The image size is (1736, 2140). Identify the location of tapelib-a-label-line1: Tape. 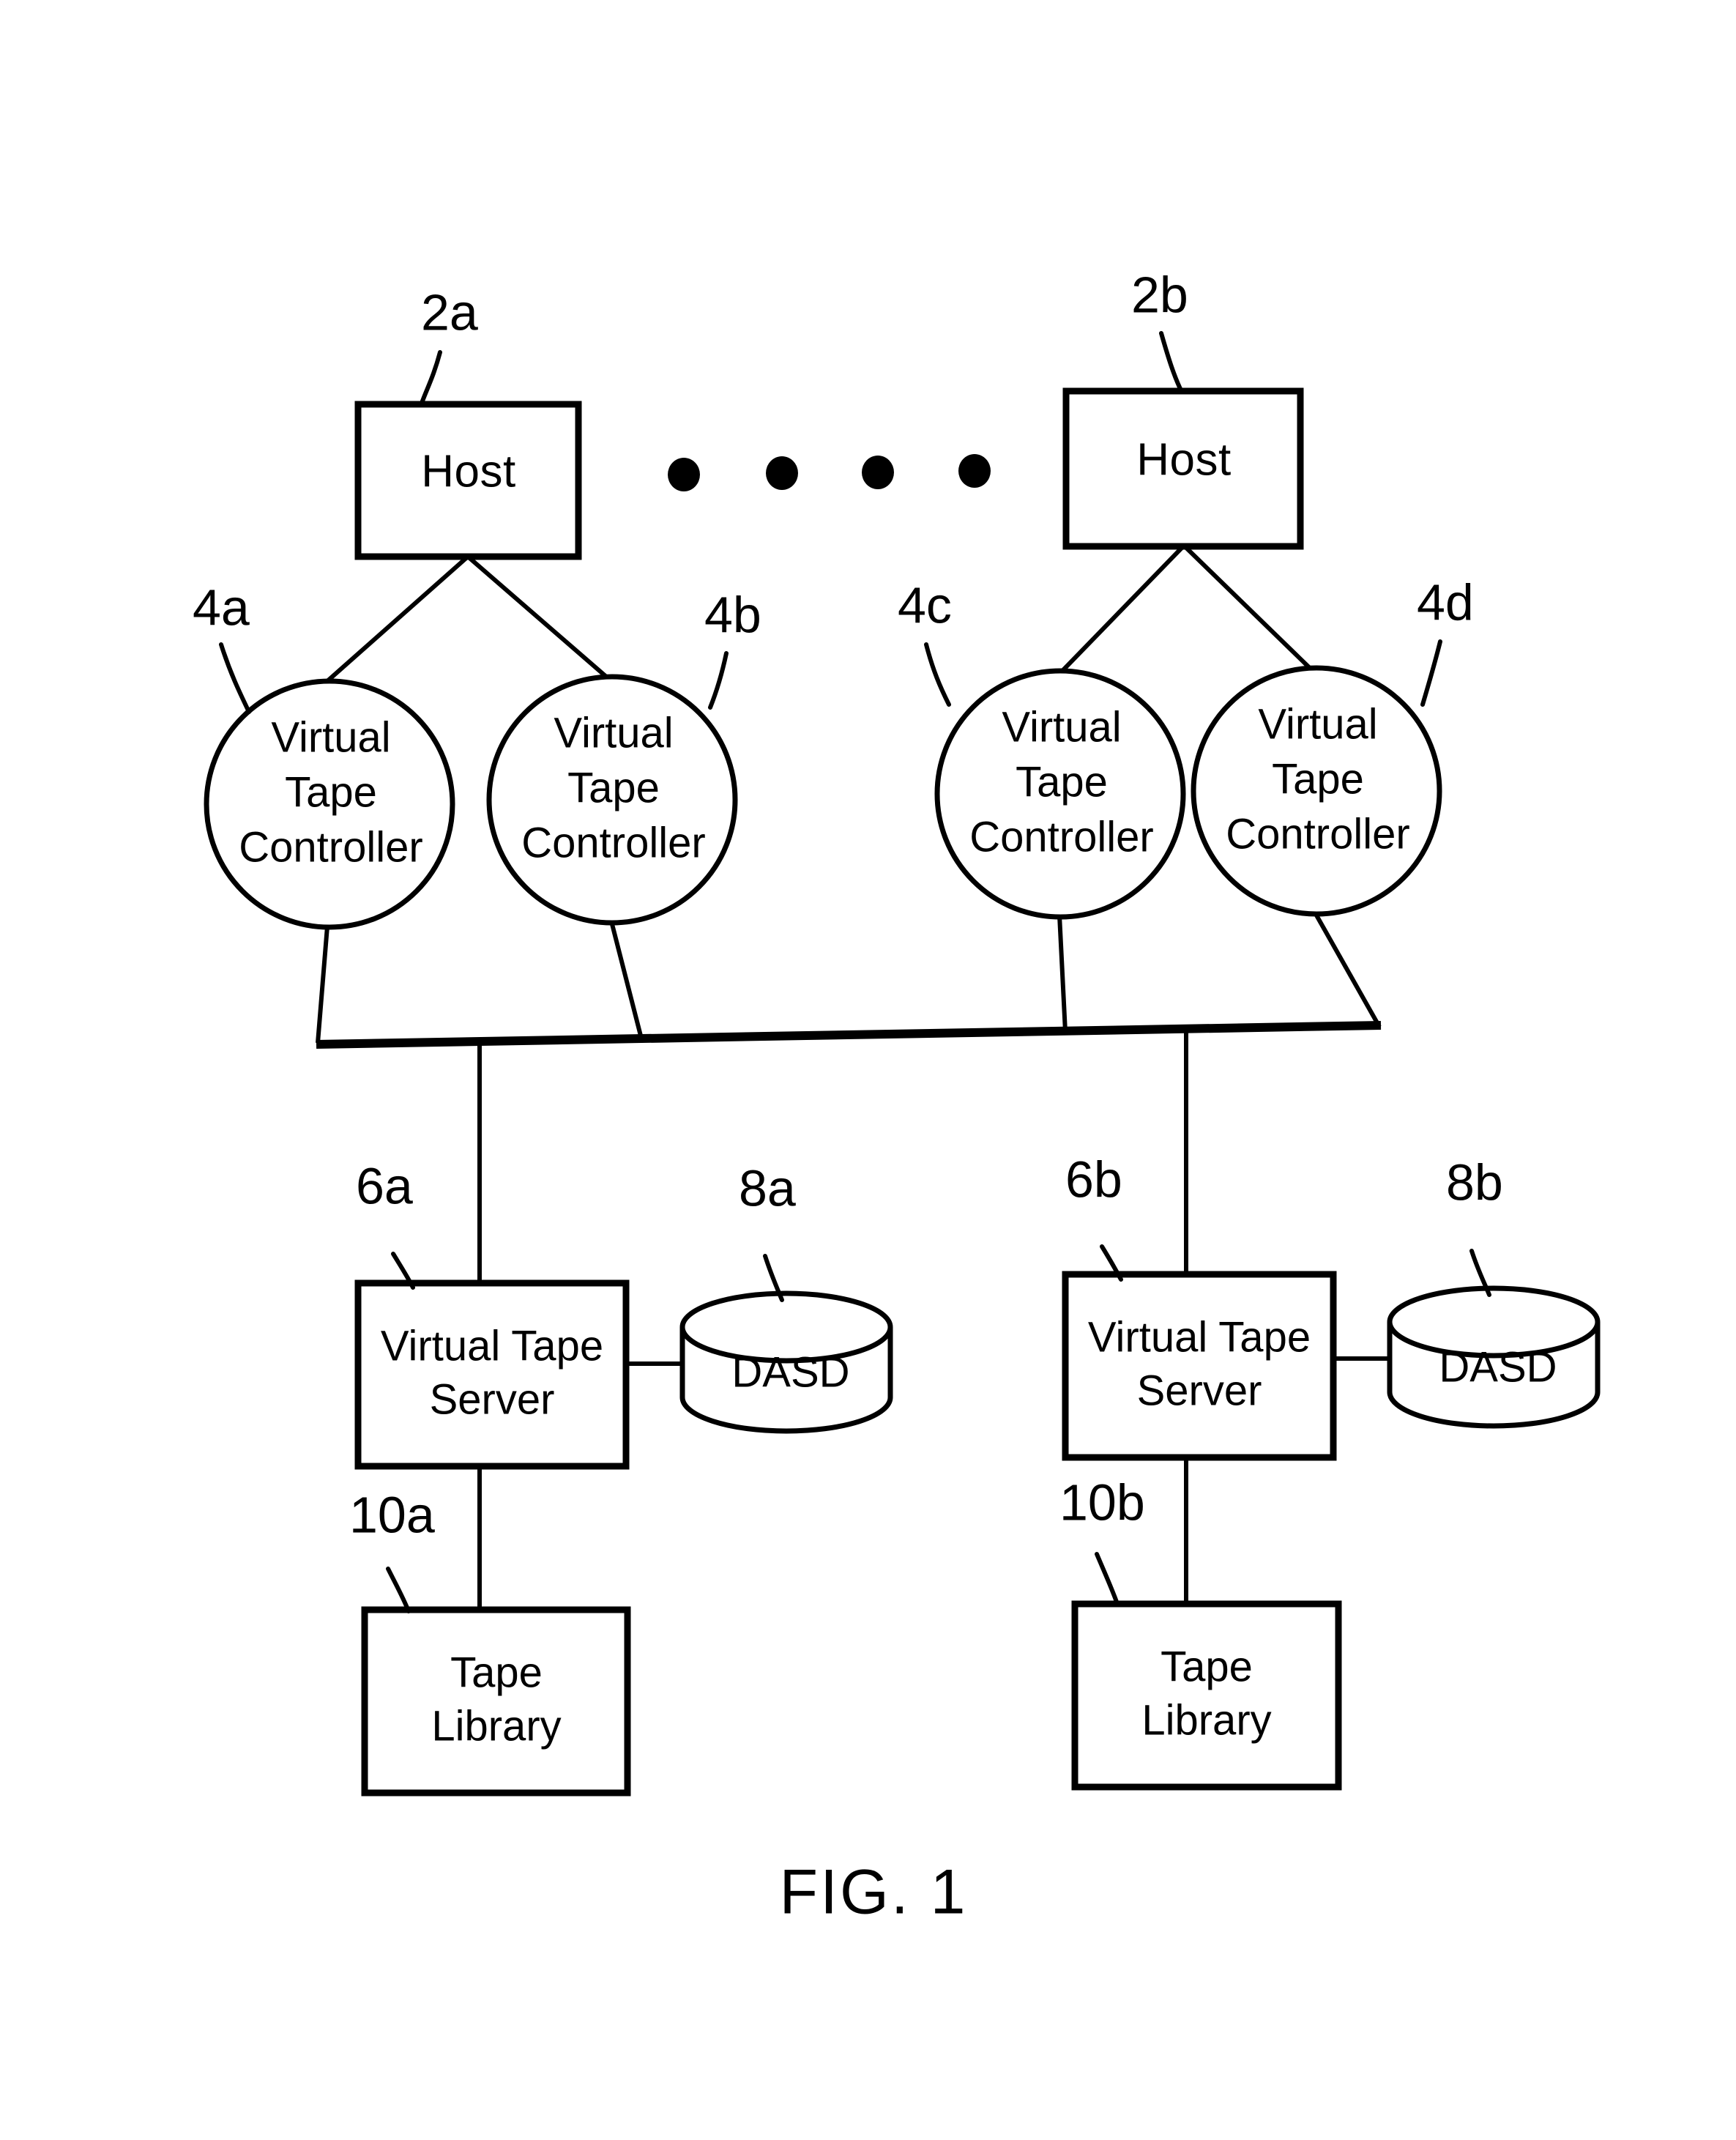
(496, 1672).